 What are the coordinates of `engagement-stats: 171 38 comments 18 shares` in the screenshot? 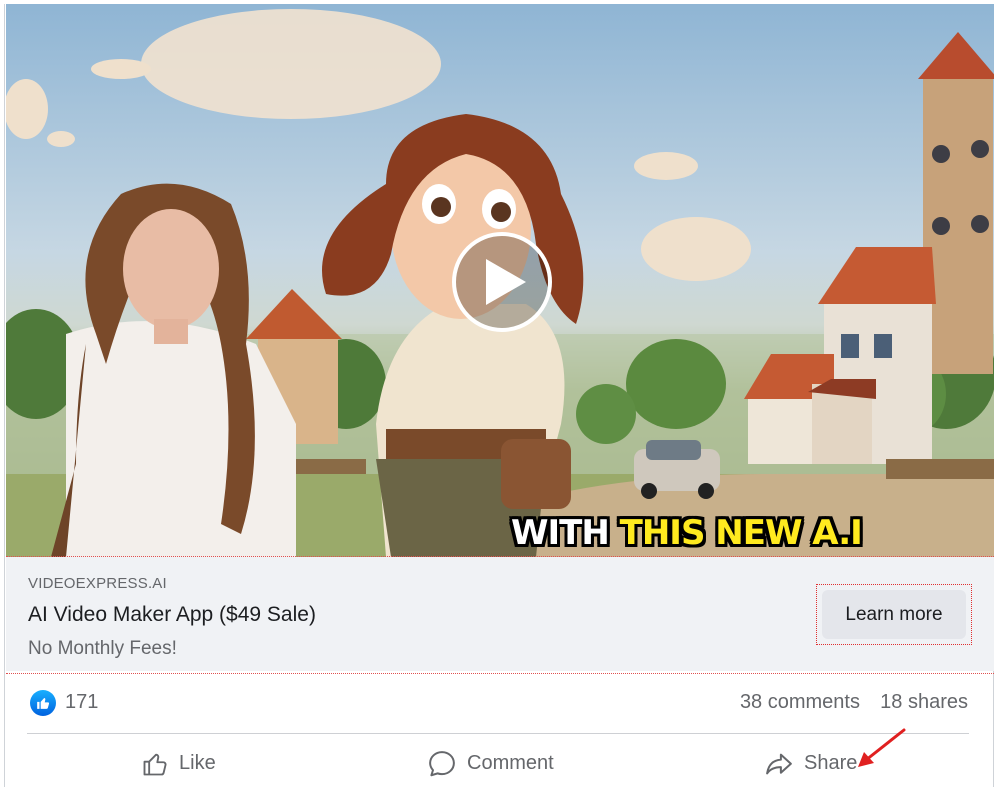 It's located at (499, 703).